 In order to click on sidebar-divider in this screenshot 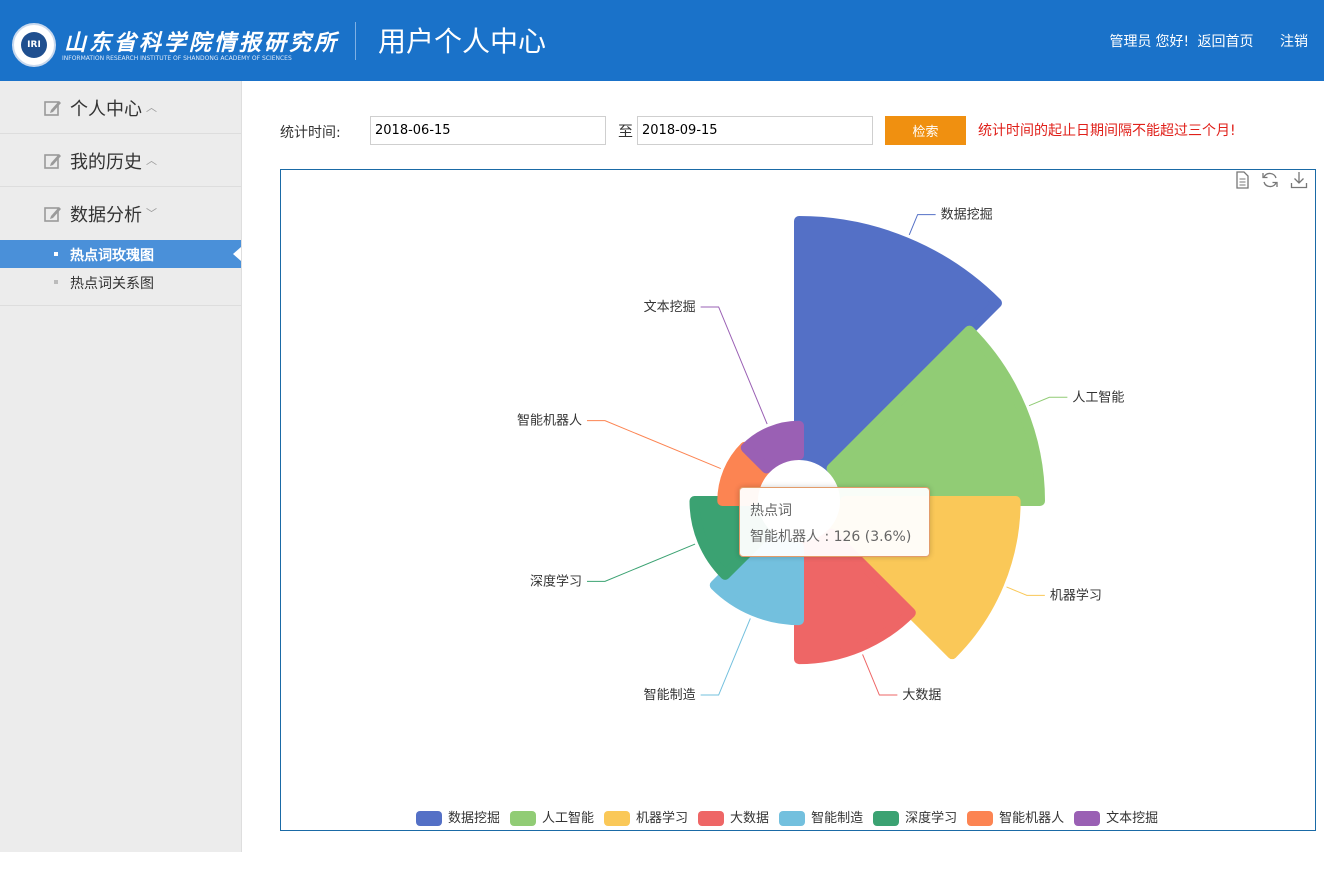, I will do `click(120, 301)`.